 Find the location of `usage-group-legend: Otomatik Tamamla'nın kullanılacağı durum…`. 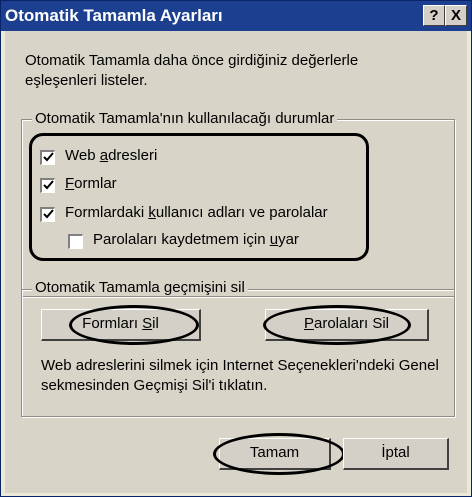

usage-group-legend: Otomatik Tamamla'nın kullanılacağı durum… is located at coordinates (185, 118).